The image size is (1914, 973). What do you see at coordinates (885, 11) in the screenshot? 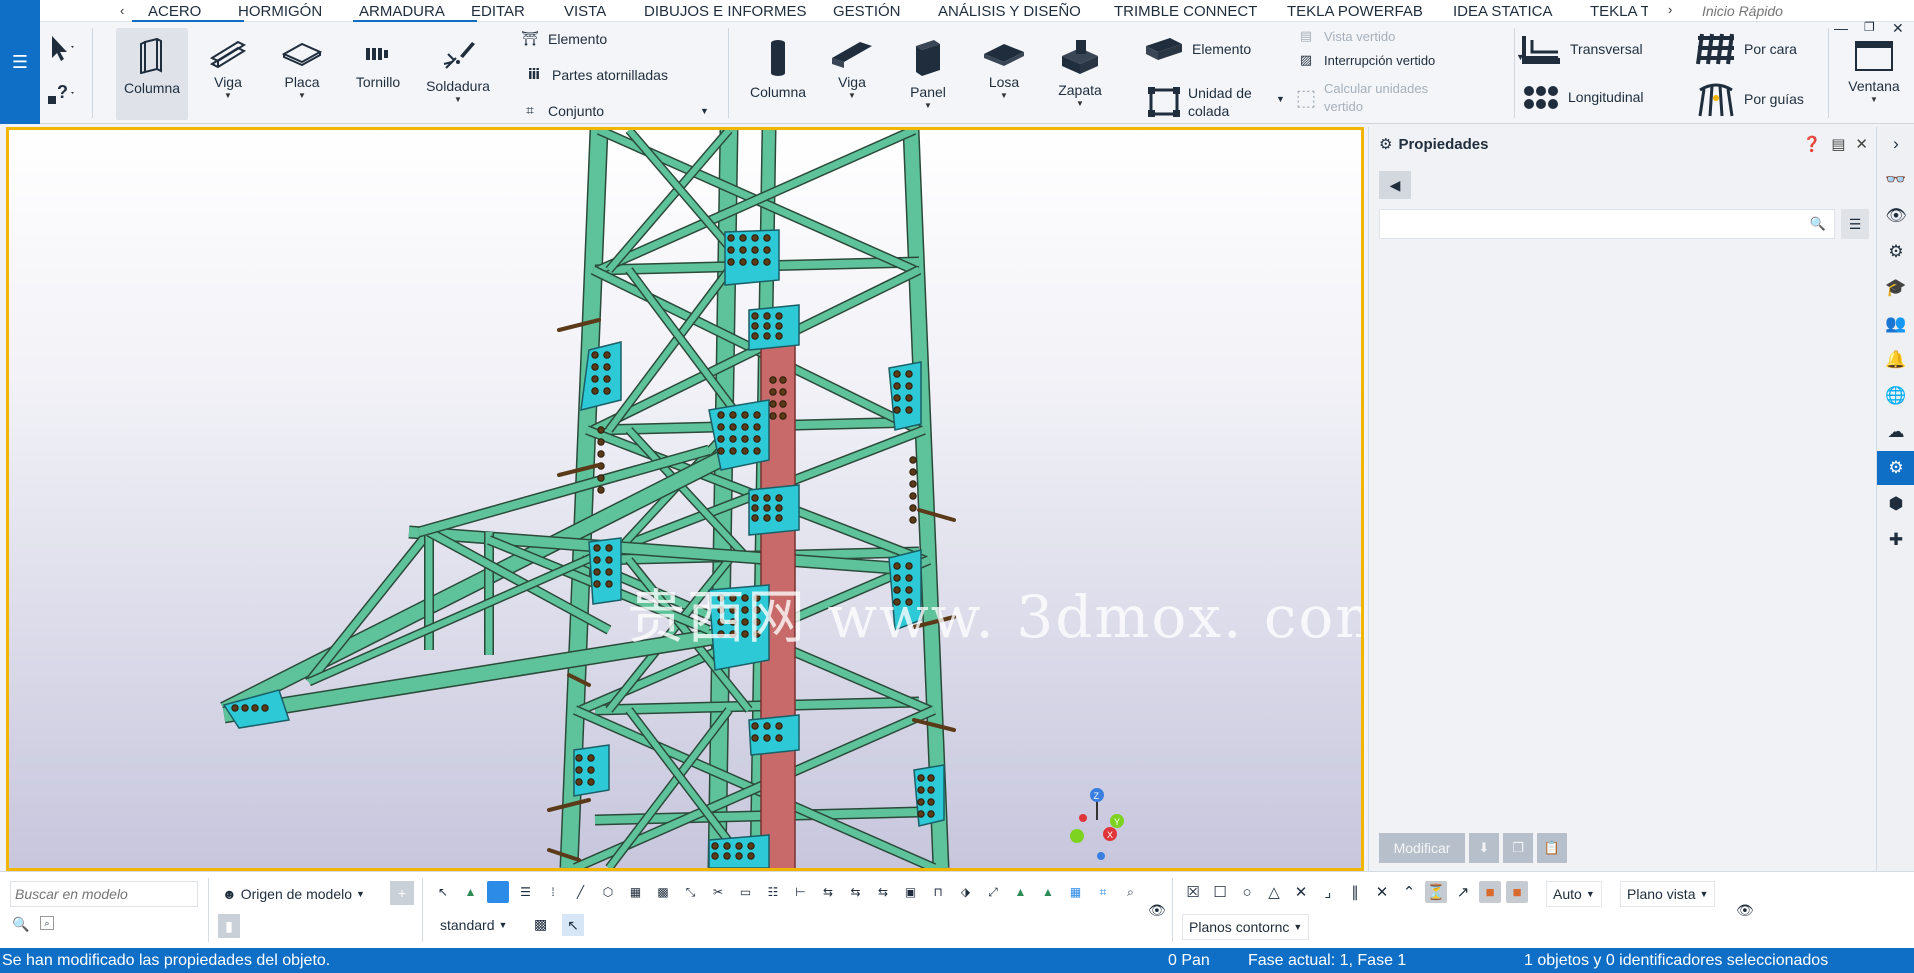
I see `tab-gestion: GESTIÓN` at bounding box center [885, 11].